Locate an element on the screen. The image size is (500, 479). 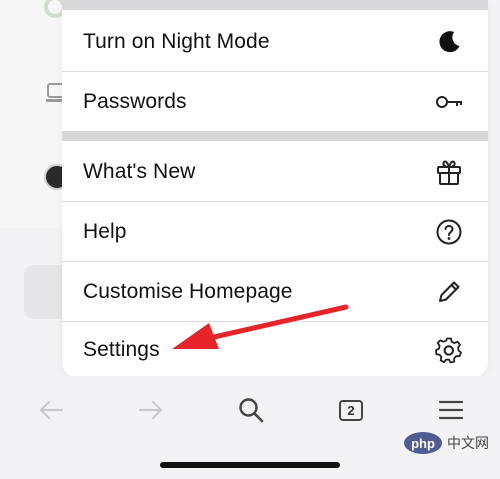
watermark-badge: php is located at coordinates (423, 443).